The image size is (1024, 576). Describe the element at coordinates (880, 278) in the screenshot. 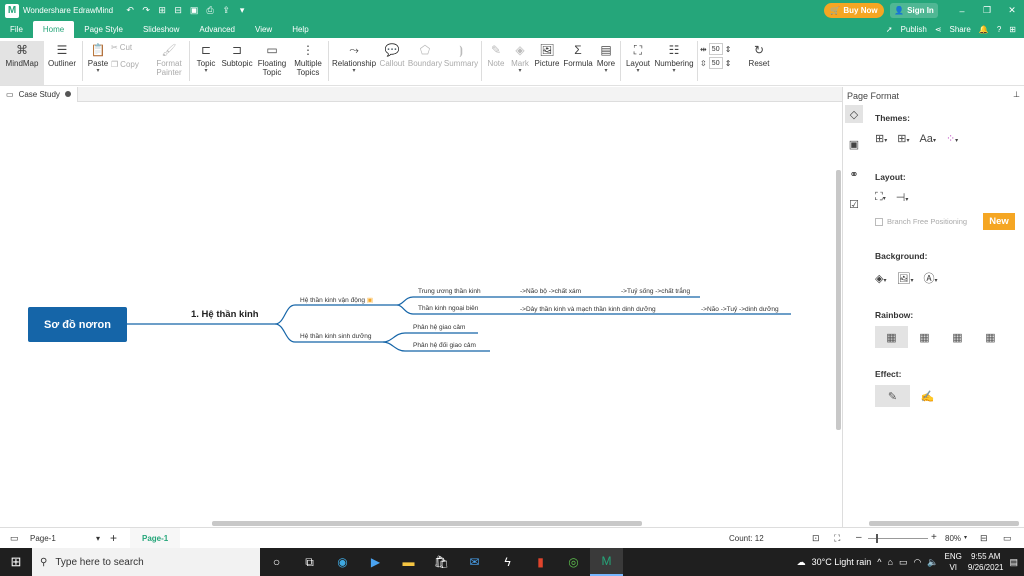

I see `fill-icon: ◈▾` at that location.